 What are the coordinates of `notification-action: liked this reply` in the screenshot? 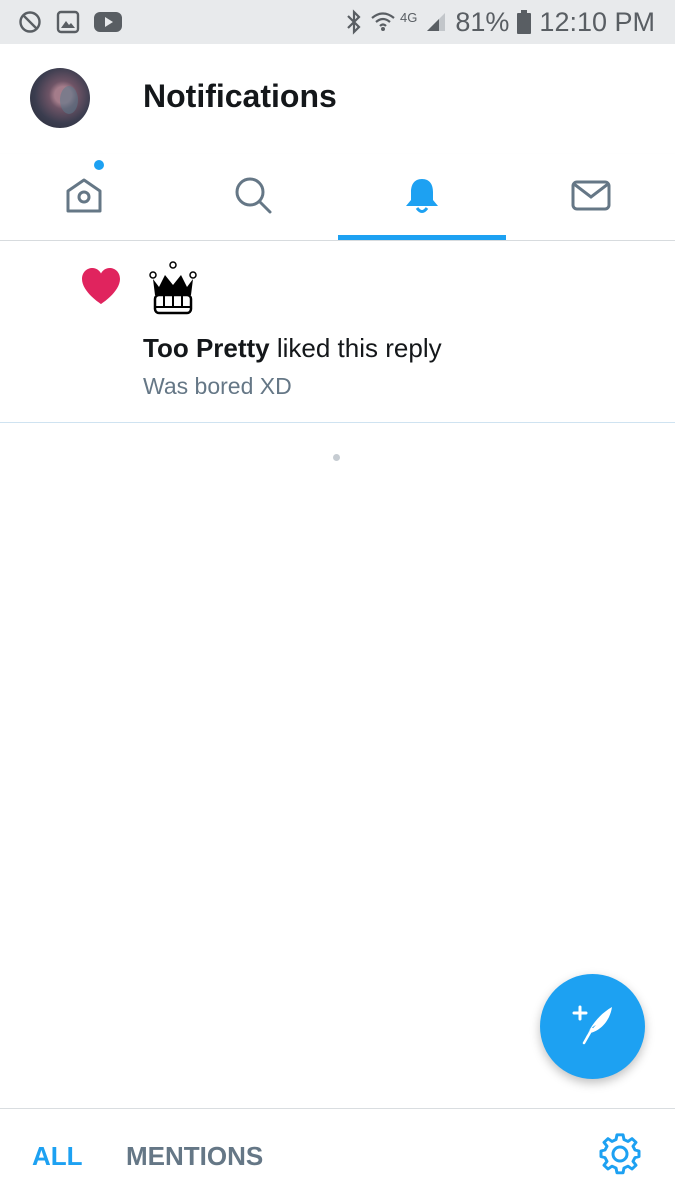 It's located at (355, 348).